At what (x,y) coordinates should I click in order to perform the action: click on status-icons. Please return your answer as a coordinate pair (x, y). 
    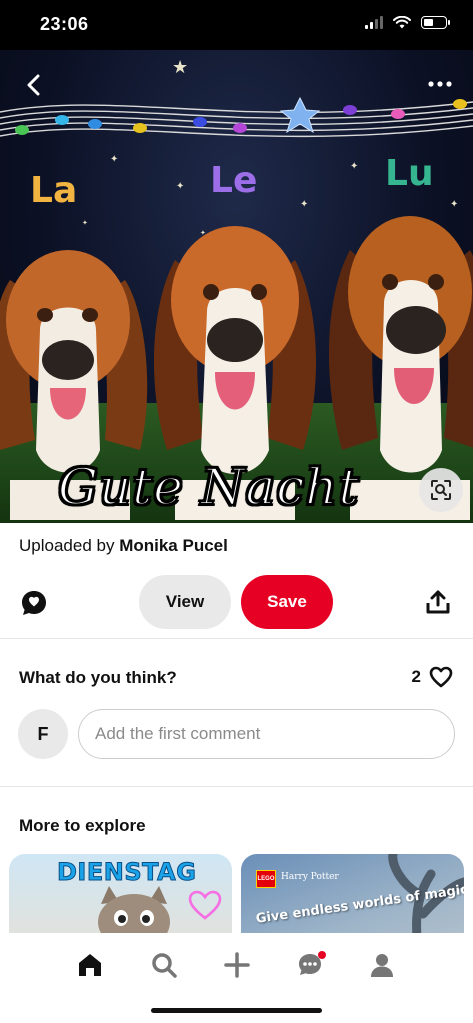
    Looking at the image, I should click on (407, 22).